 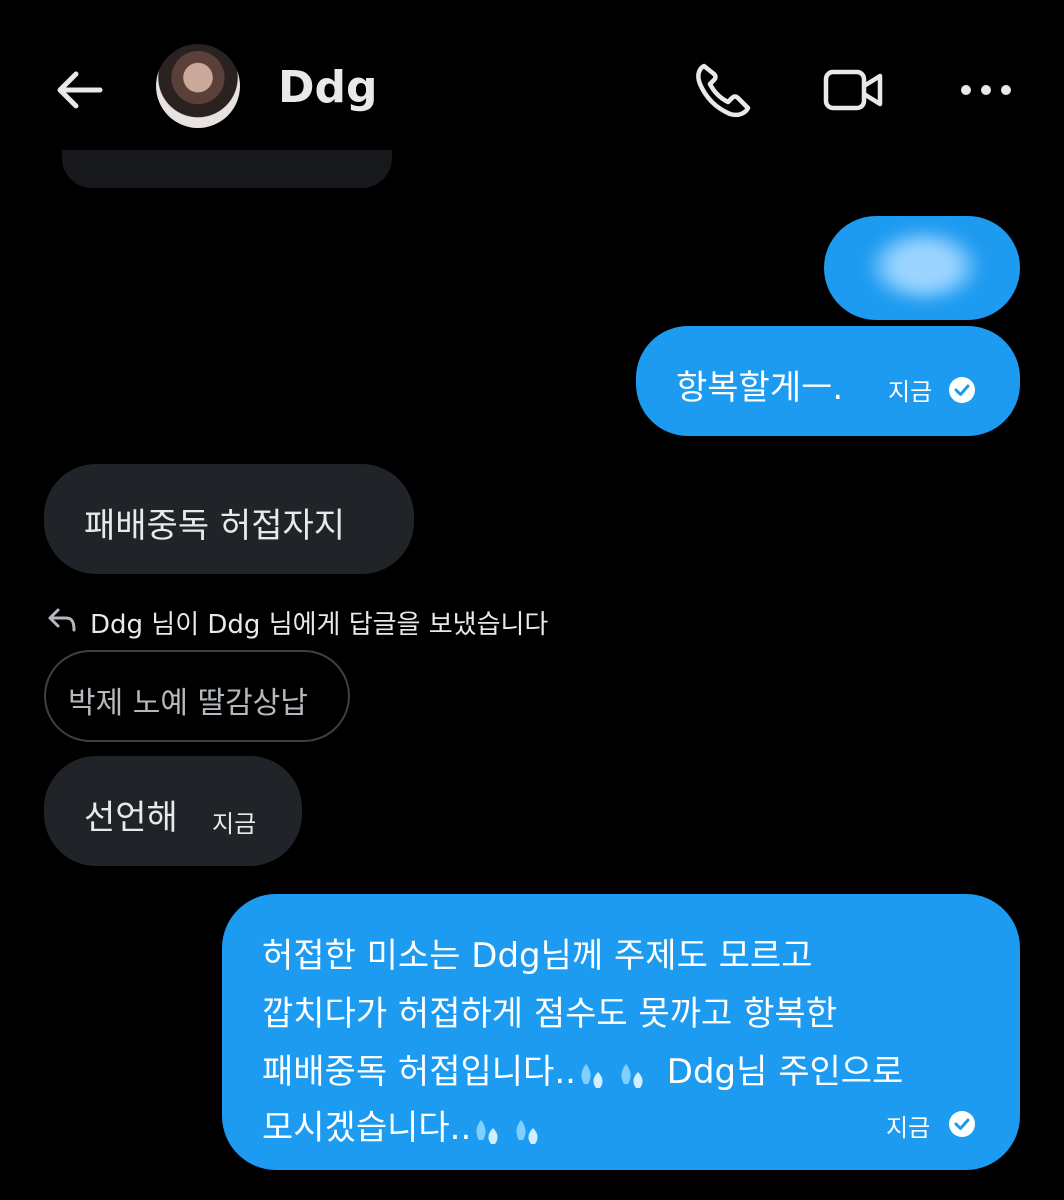 I want to click on quoted-message: 박제 노예 딸감상납, so click(x=197, y=696).